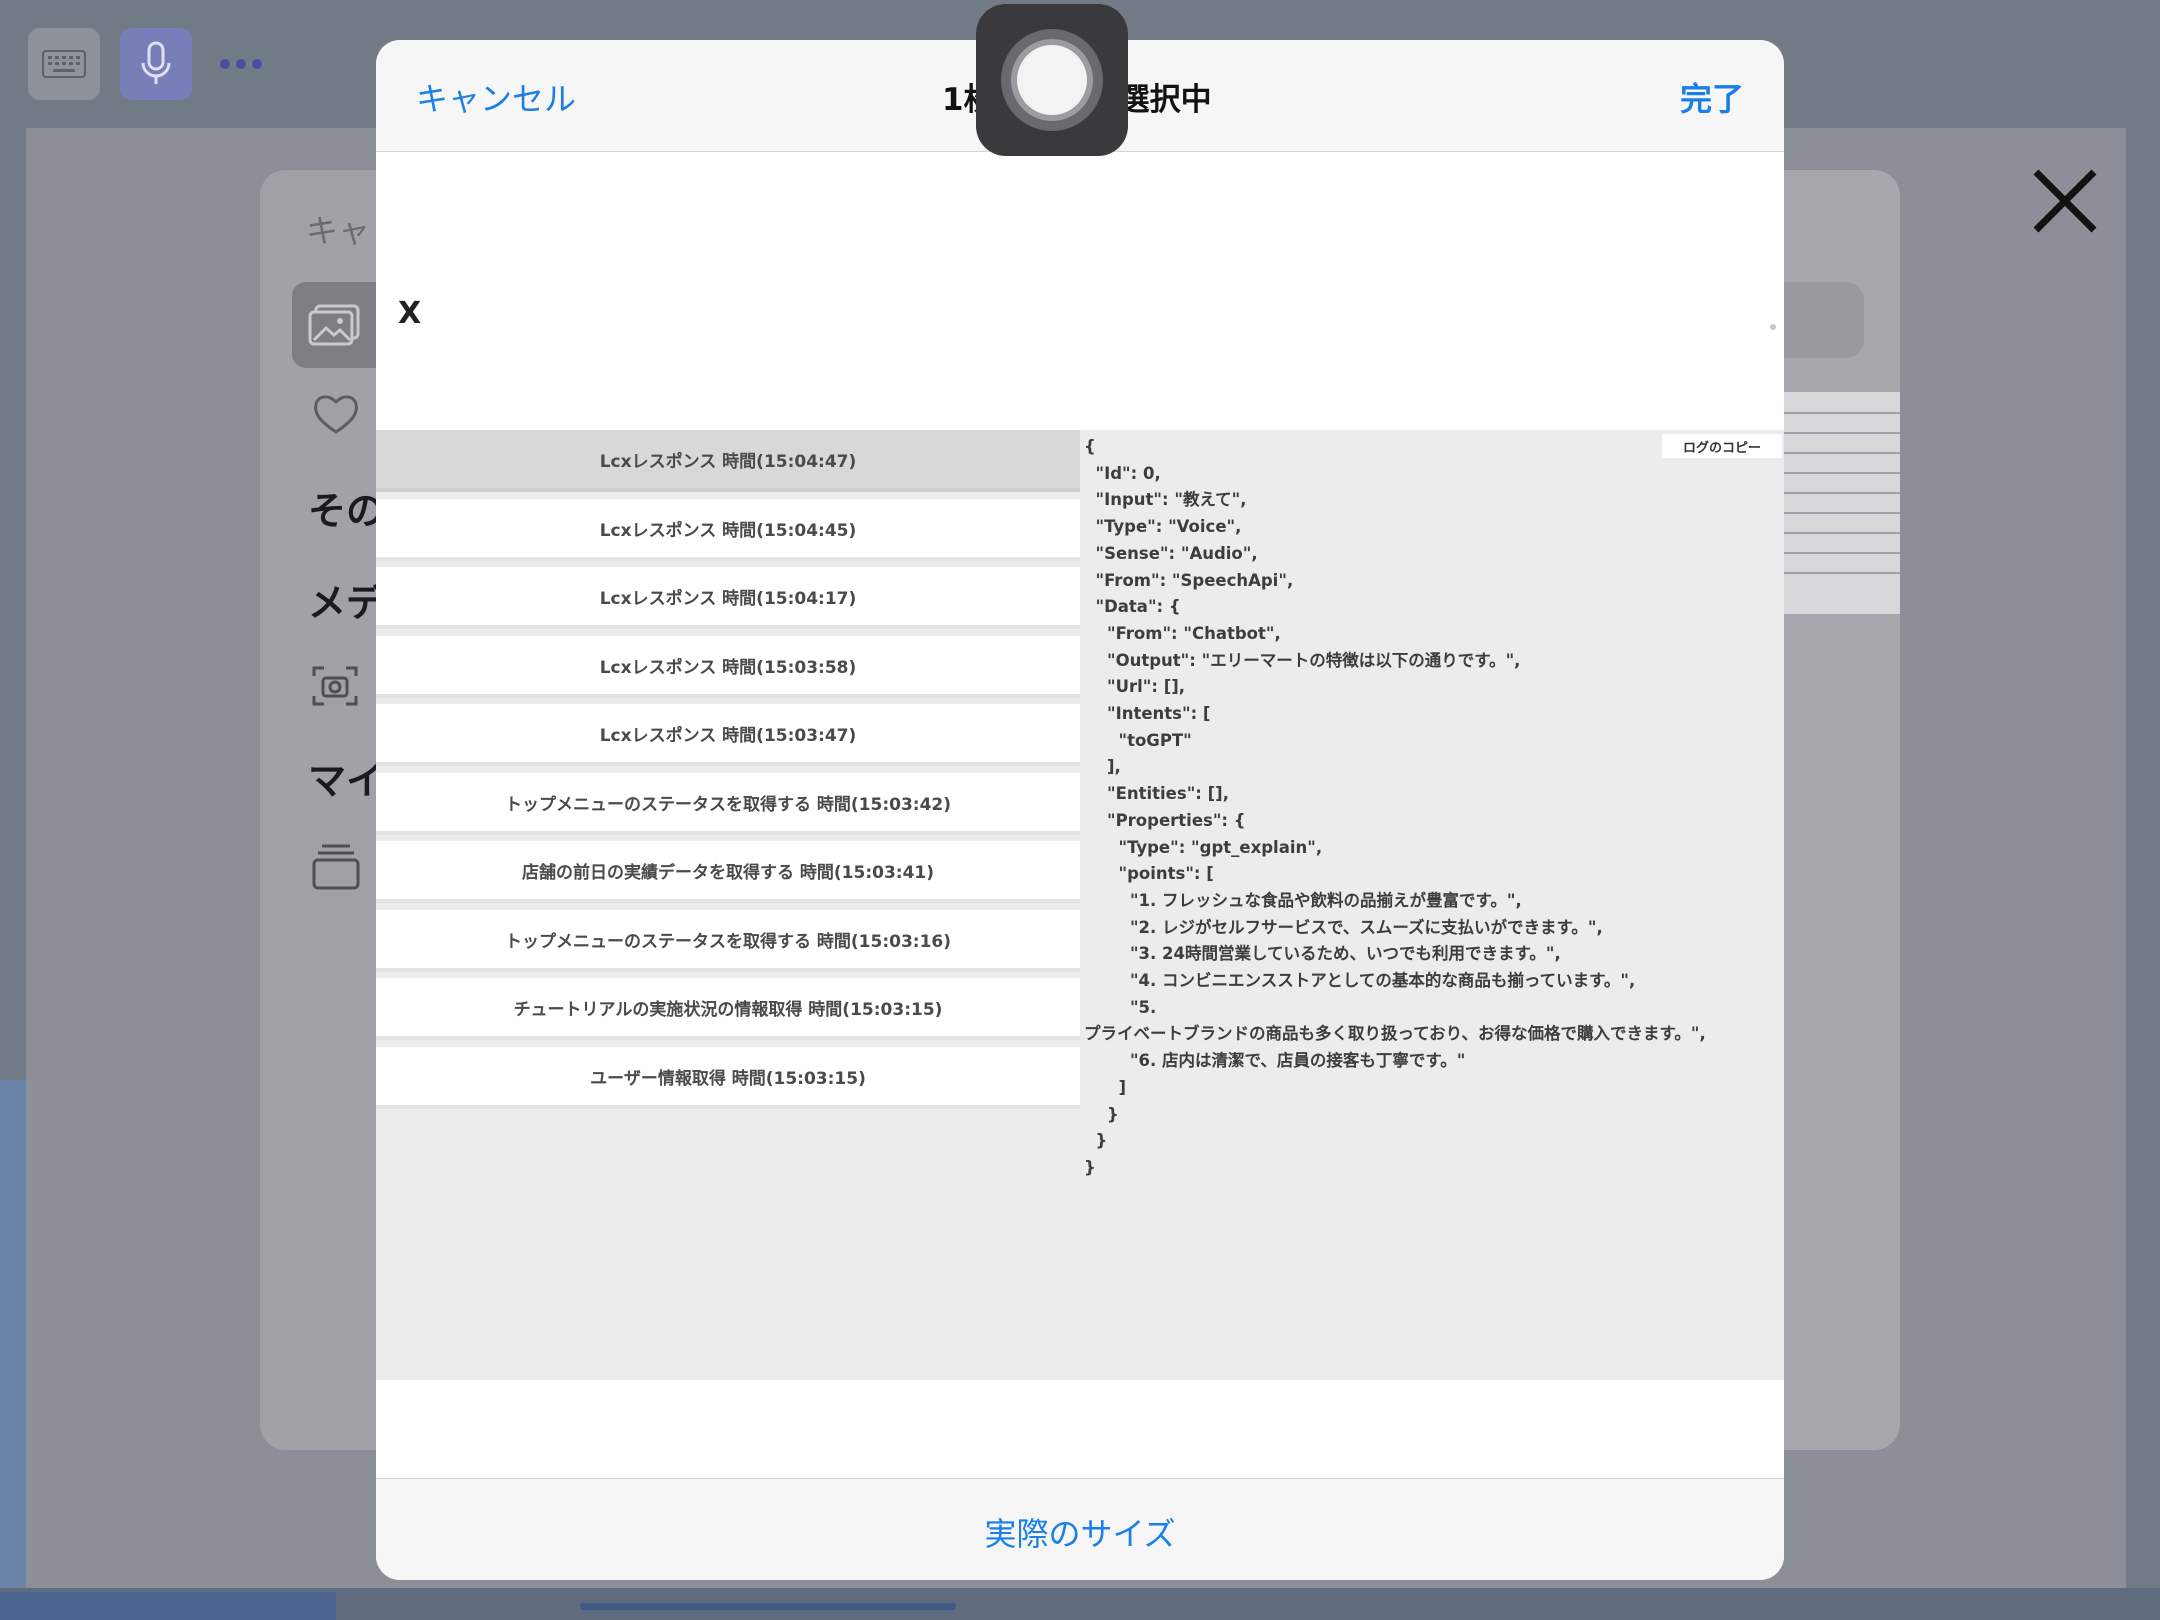 The image size is (2160, 1620). I want to click on more-options-button, so click(245, 64).